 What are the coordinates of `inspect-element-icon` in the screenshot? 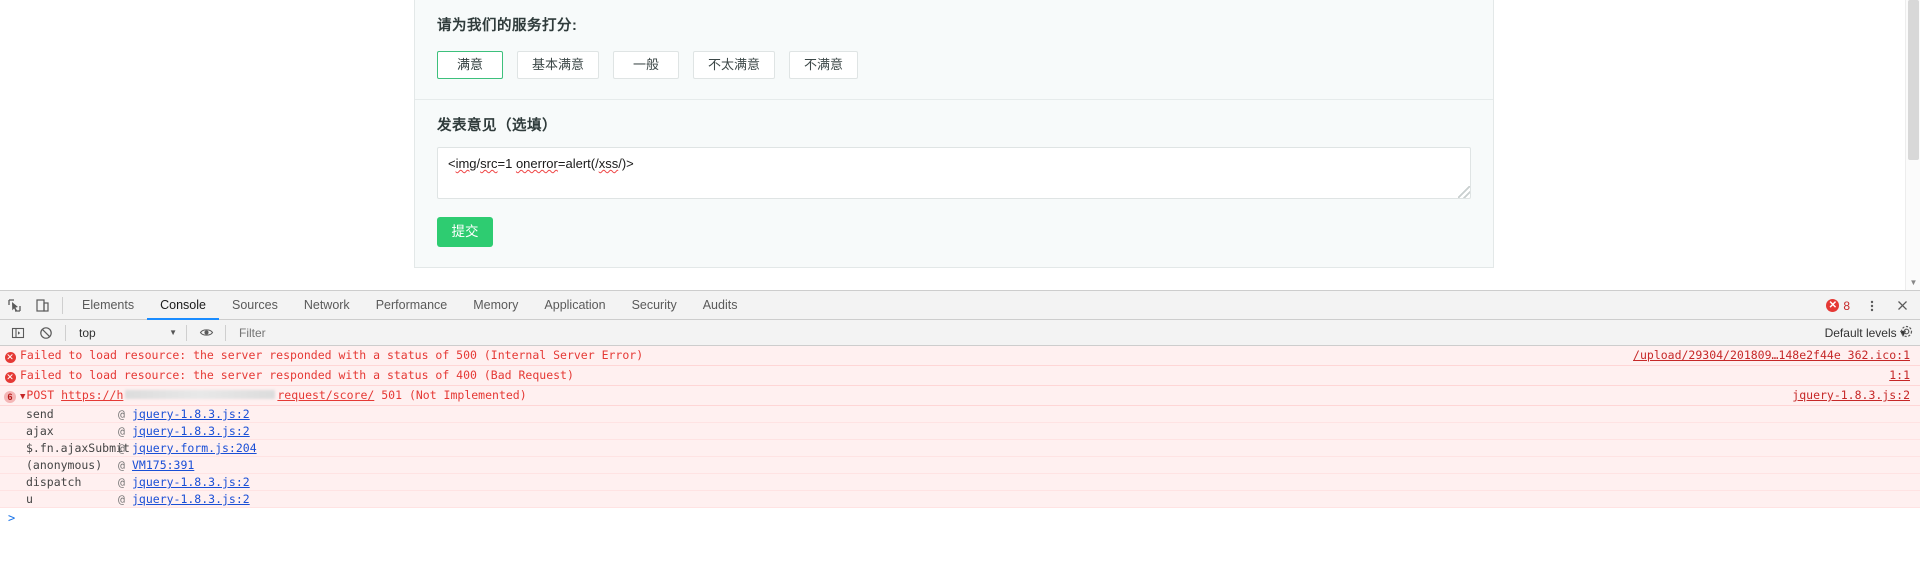 It's located at (14, 305).